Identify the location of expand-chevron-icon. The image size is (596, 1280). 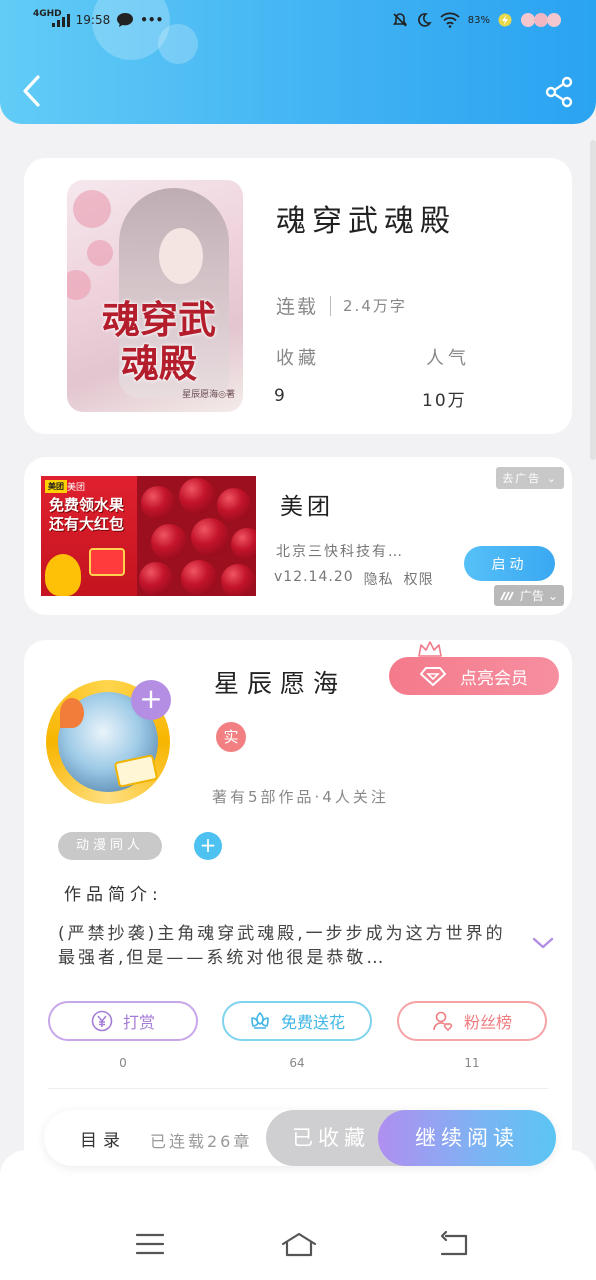
(543, 943).